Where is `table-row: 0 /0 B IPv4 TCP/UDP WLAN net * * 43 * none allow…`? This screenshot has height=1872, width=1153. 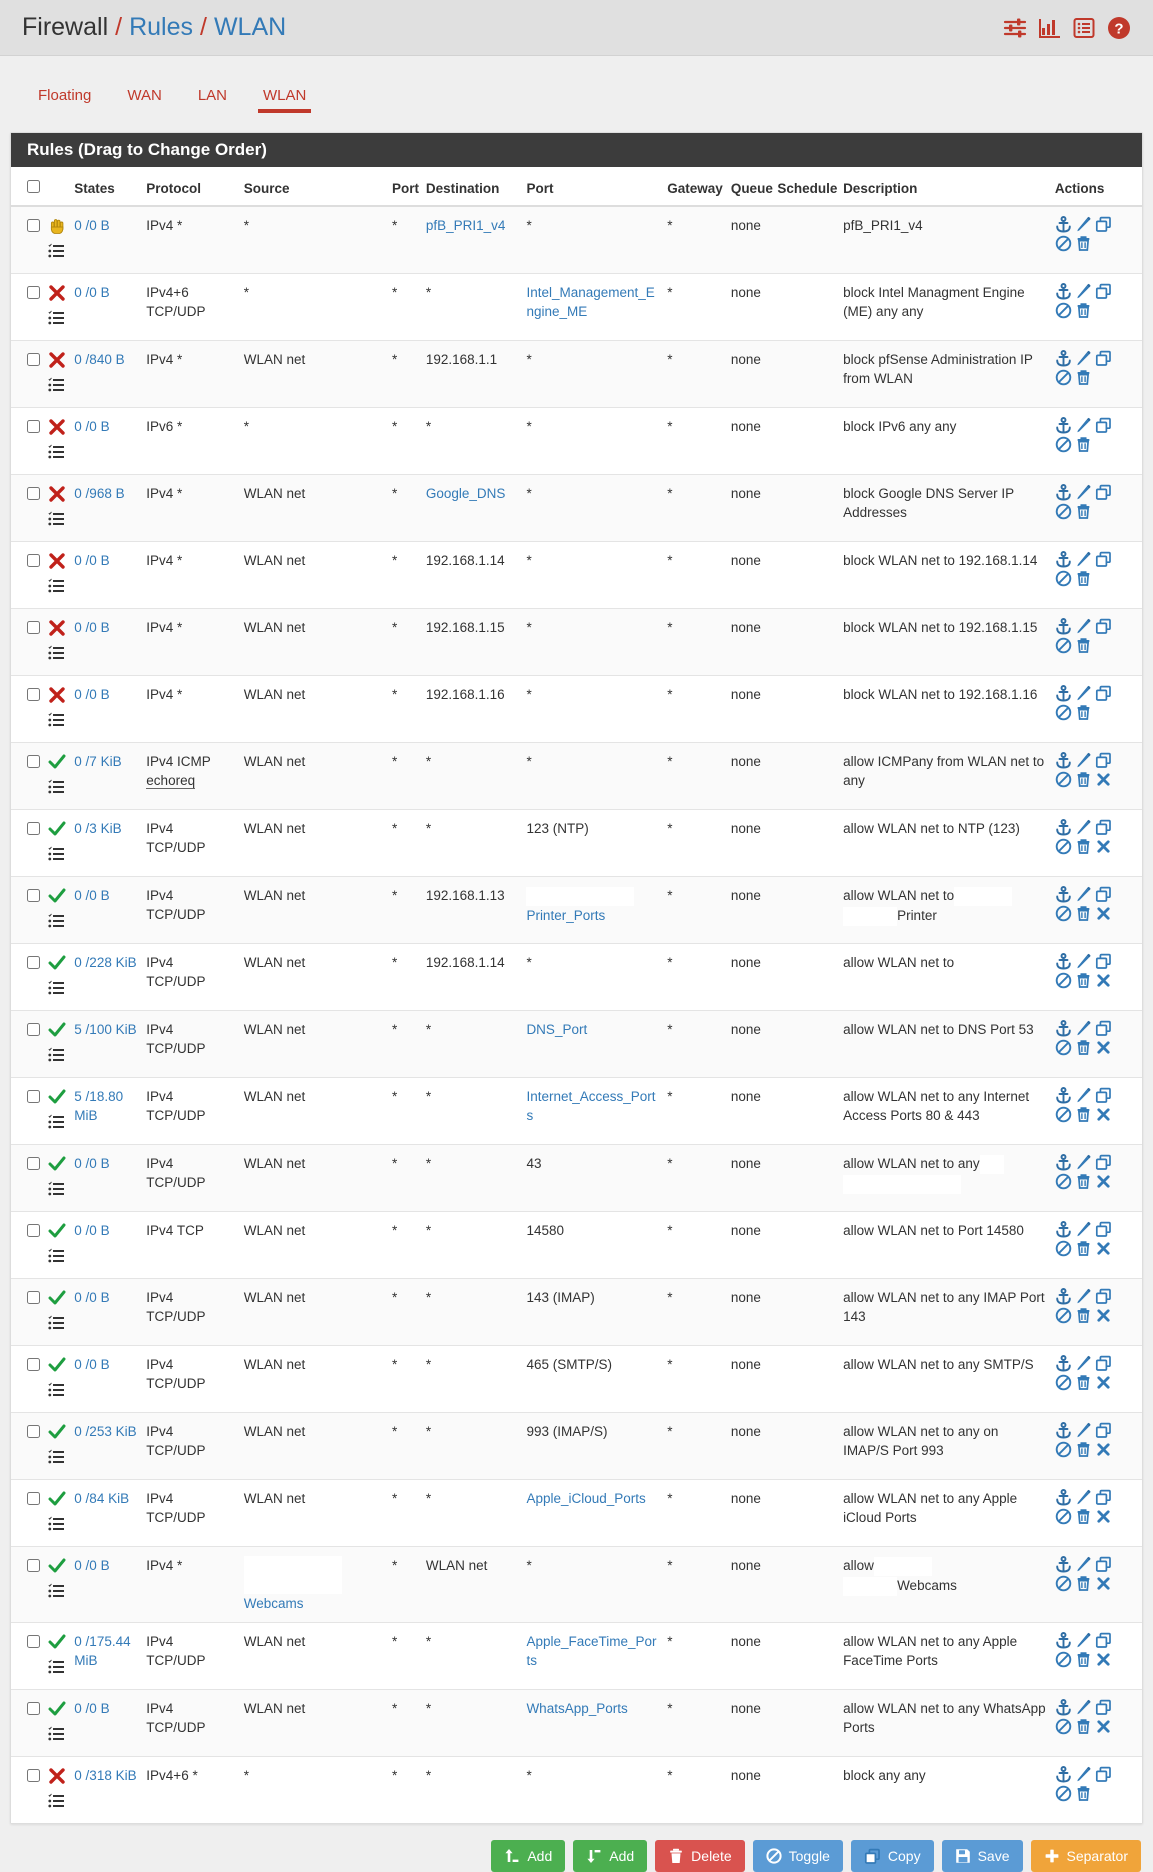
table-row: 0 /0 B IPv4 TCP/UDP WLAN net * * 43 * none allow… is located at coordinates (576, 1178).